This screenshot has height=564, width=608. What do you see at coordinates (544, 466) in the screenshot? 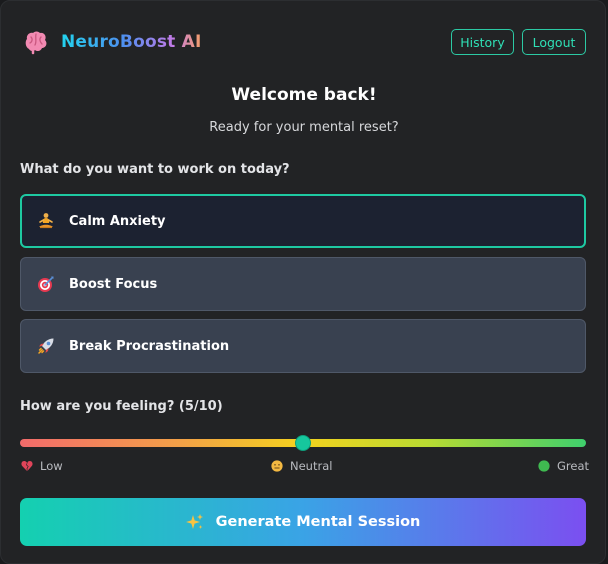
I see `green-circle-icon` at bounding box center [544, 466].